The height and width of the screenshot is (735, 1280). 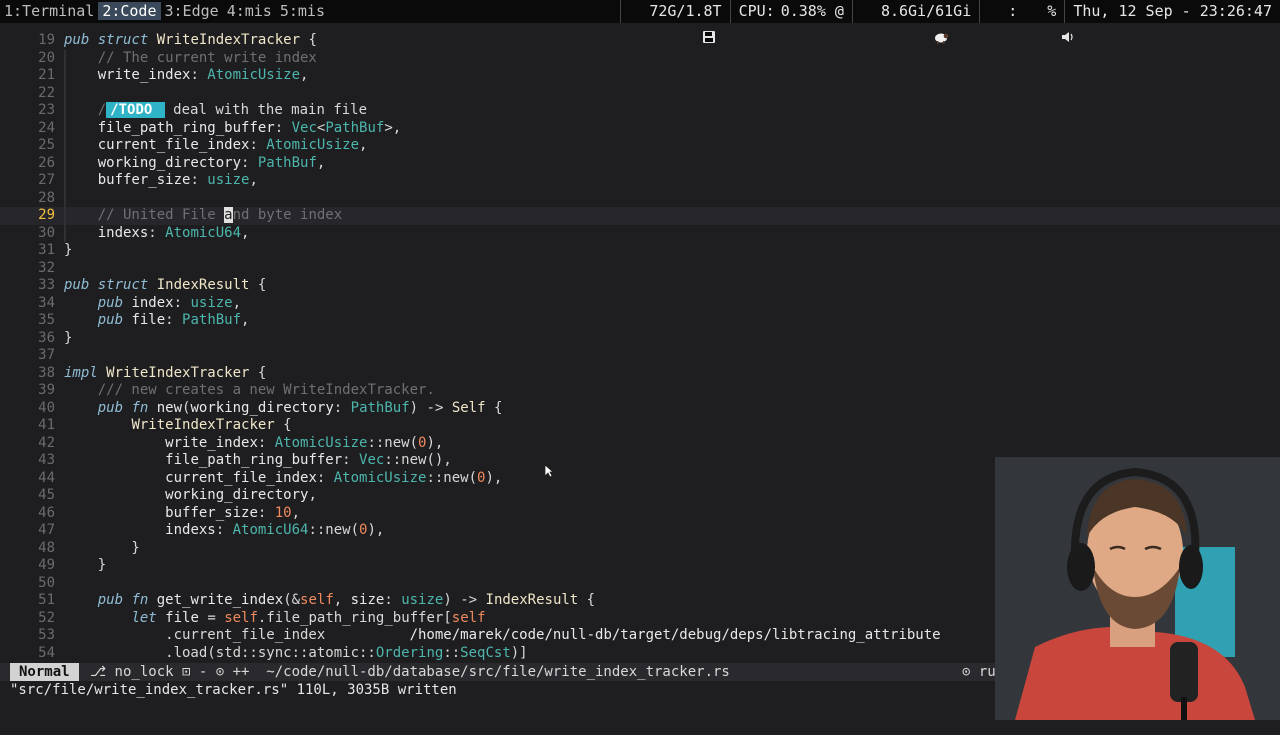 I want to click on volume-status: : %, so click(x=1026, y=21).